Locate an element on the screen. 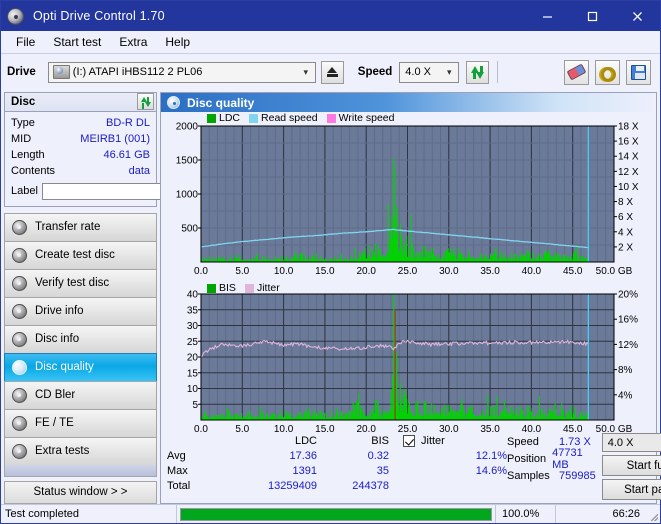  legend-swatch-ldc is located at coordinates (211, 118).